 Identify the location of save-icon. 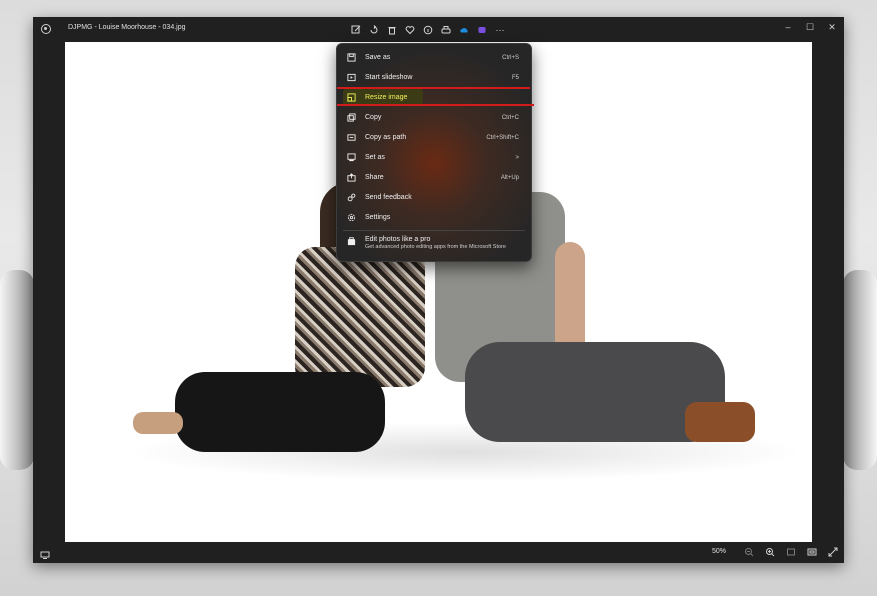
(351, 57).